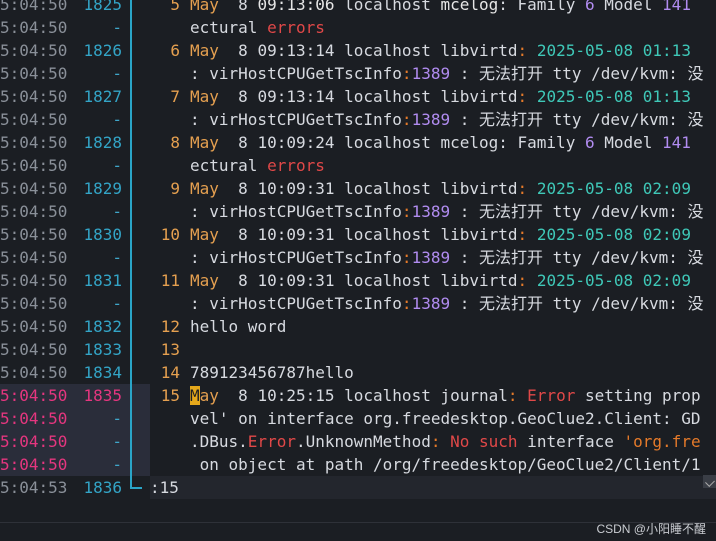 The width and height of the screenshot is (716, 541). I want to click on gutter-bar, so click(131, 239).